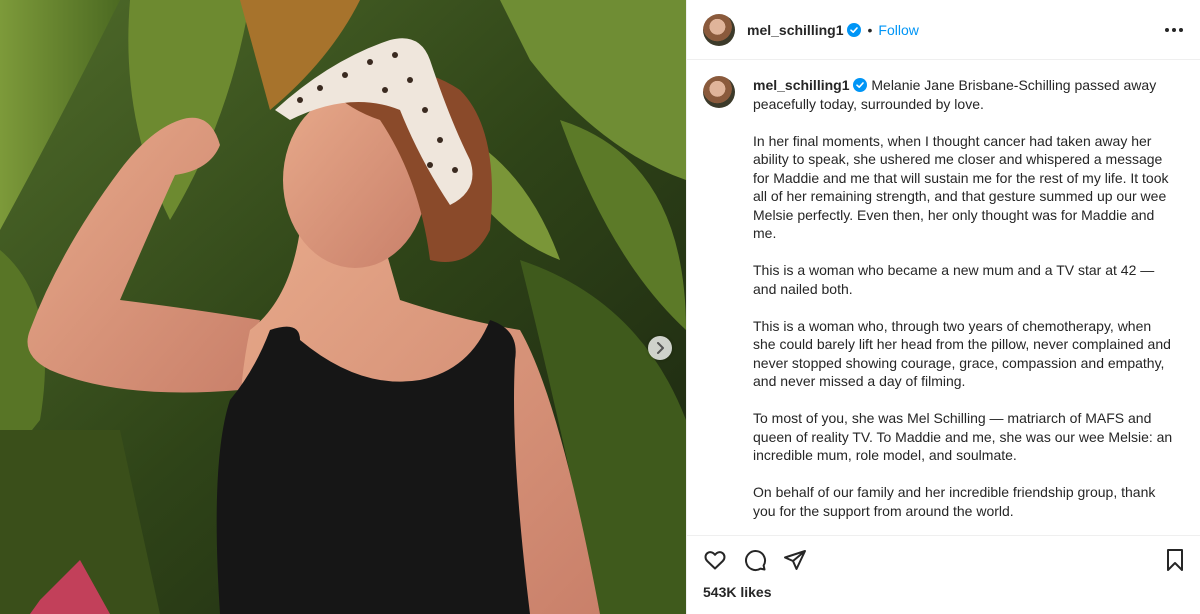 This screenshot has width=1200, height=614. Describe the element at coordinates (719, 29) in the screenshot. I see `avatar` at that location.